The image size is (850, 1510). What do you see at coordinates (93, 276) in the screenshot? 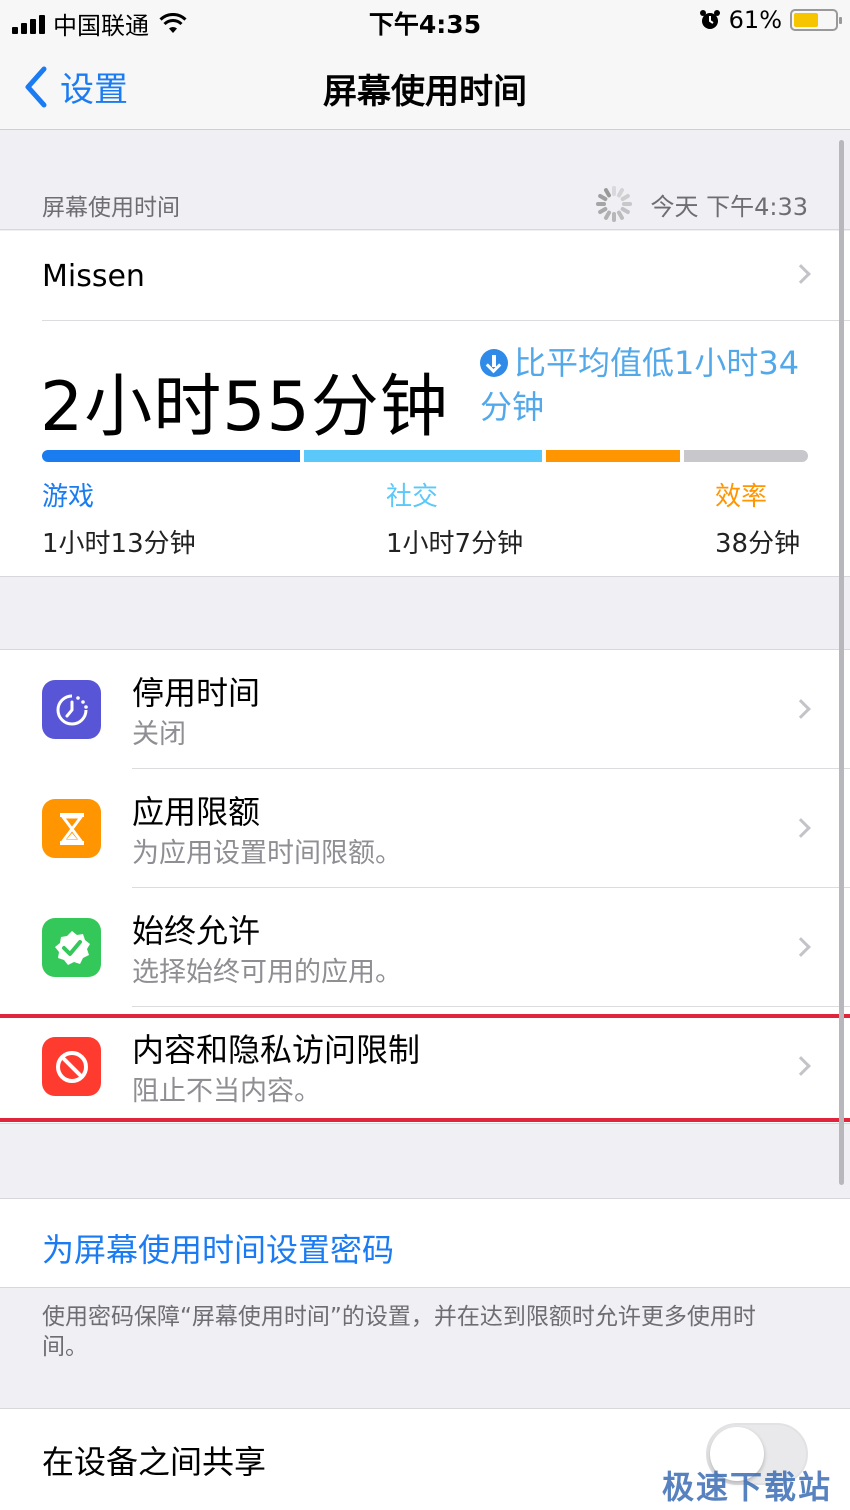
I see `user-name: Missen` at bounding box center [93, 276].